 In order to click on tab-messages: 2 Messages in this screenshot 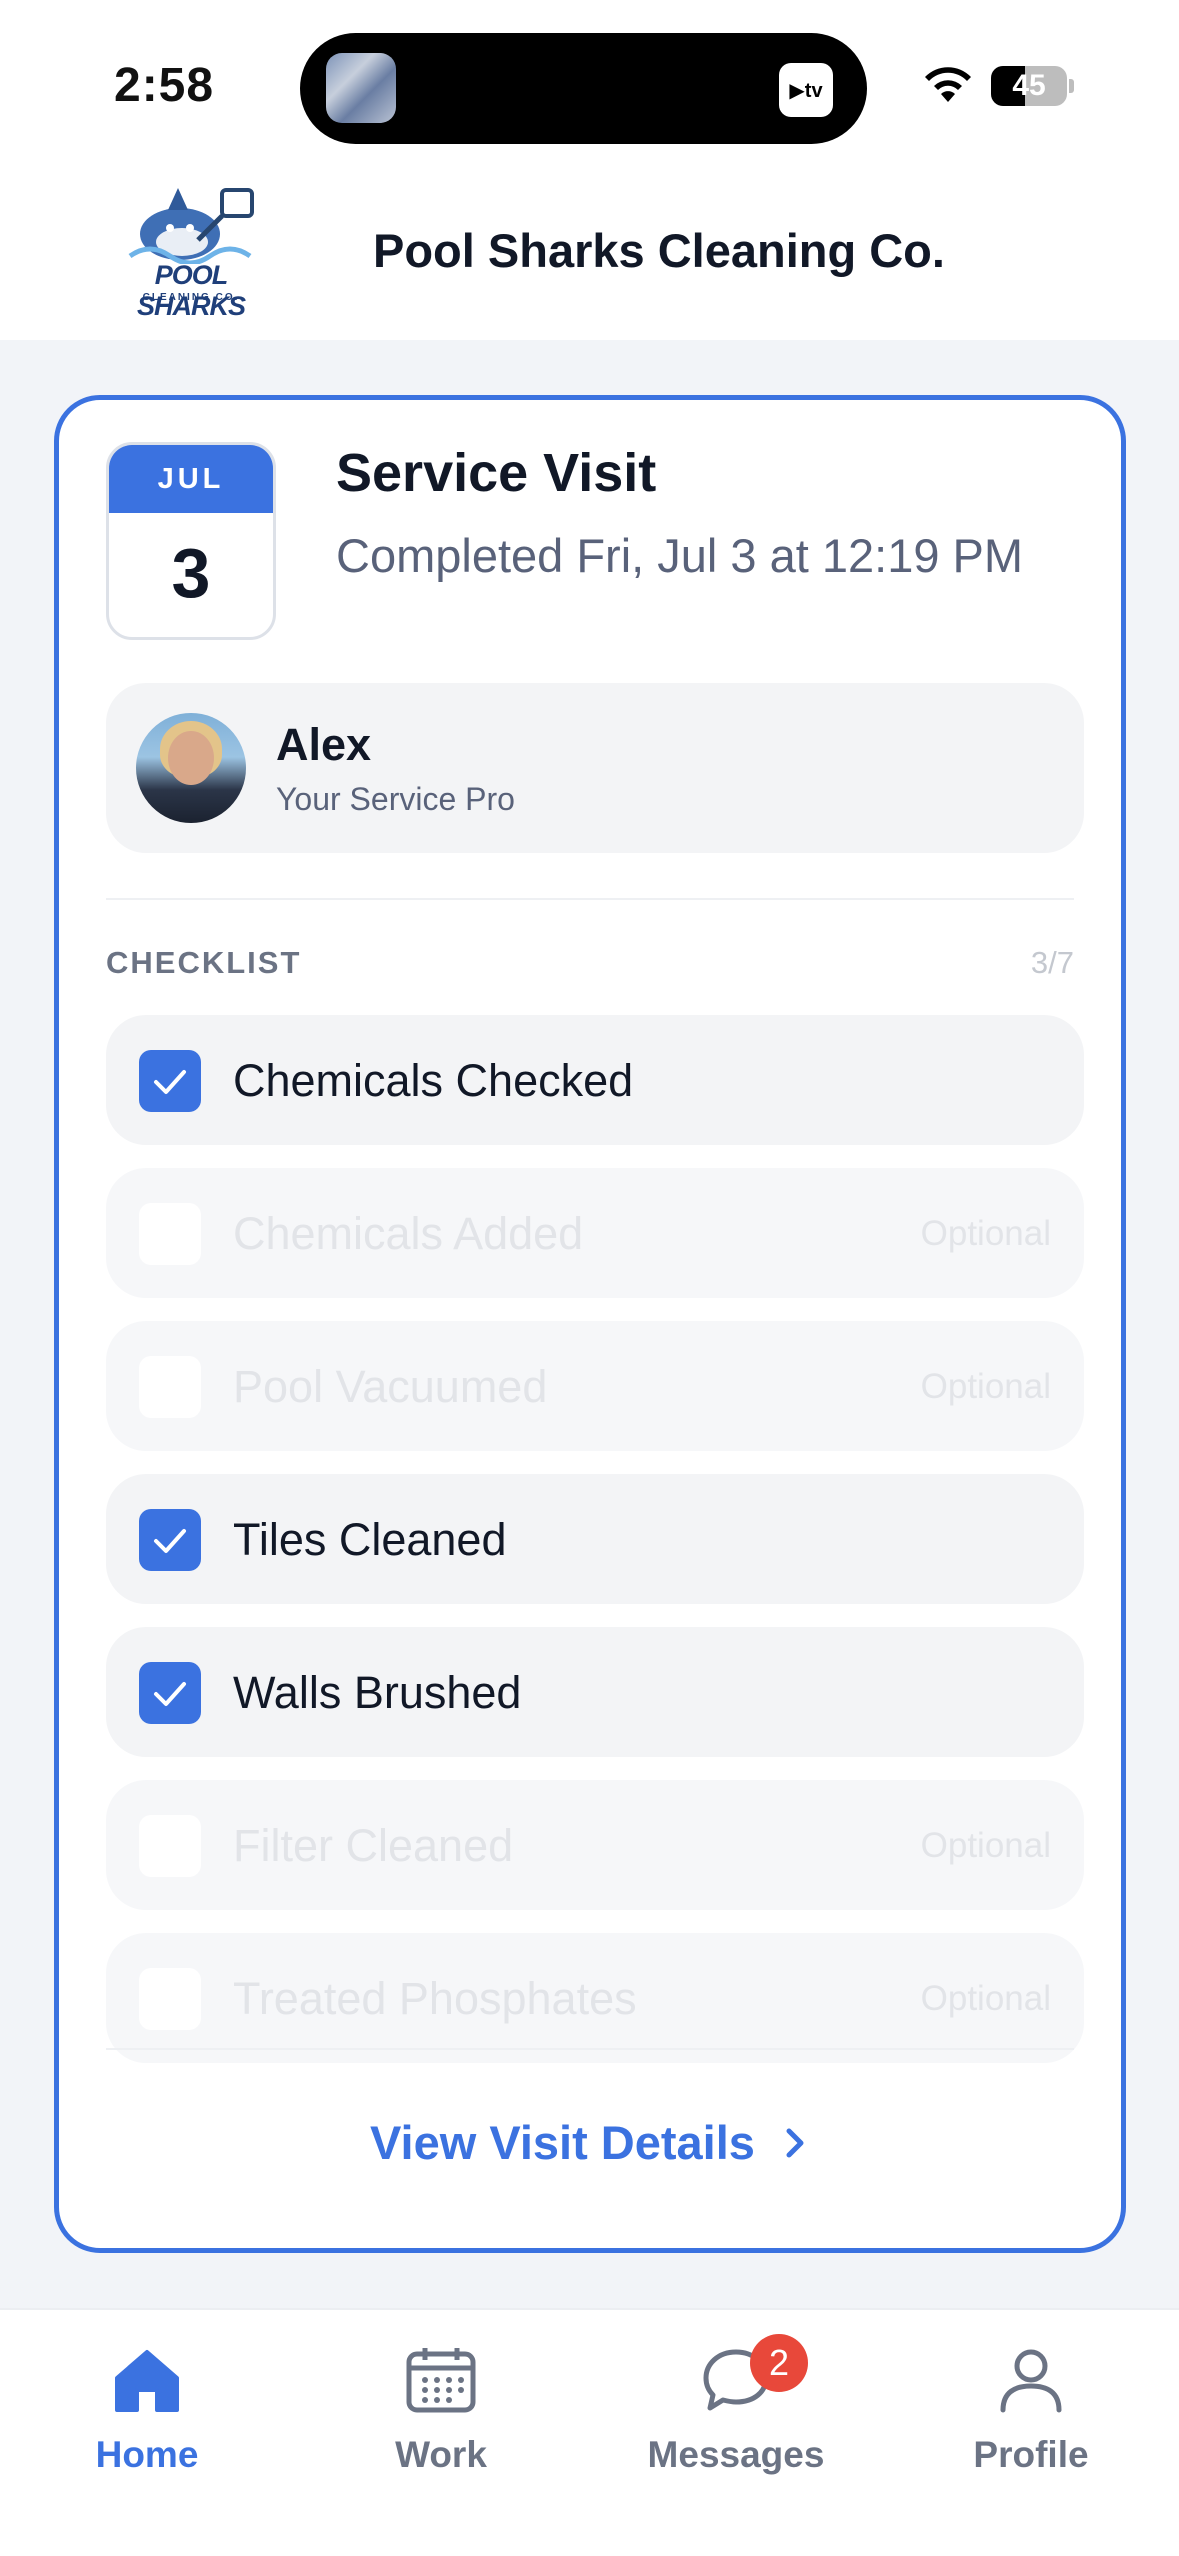, I will do `click(736, 2409)`.